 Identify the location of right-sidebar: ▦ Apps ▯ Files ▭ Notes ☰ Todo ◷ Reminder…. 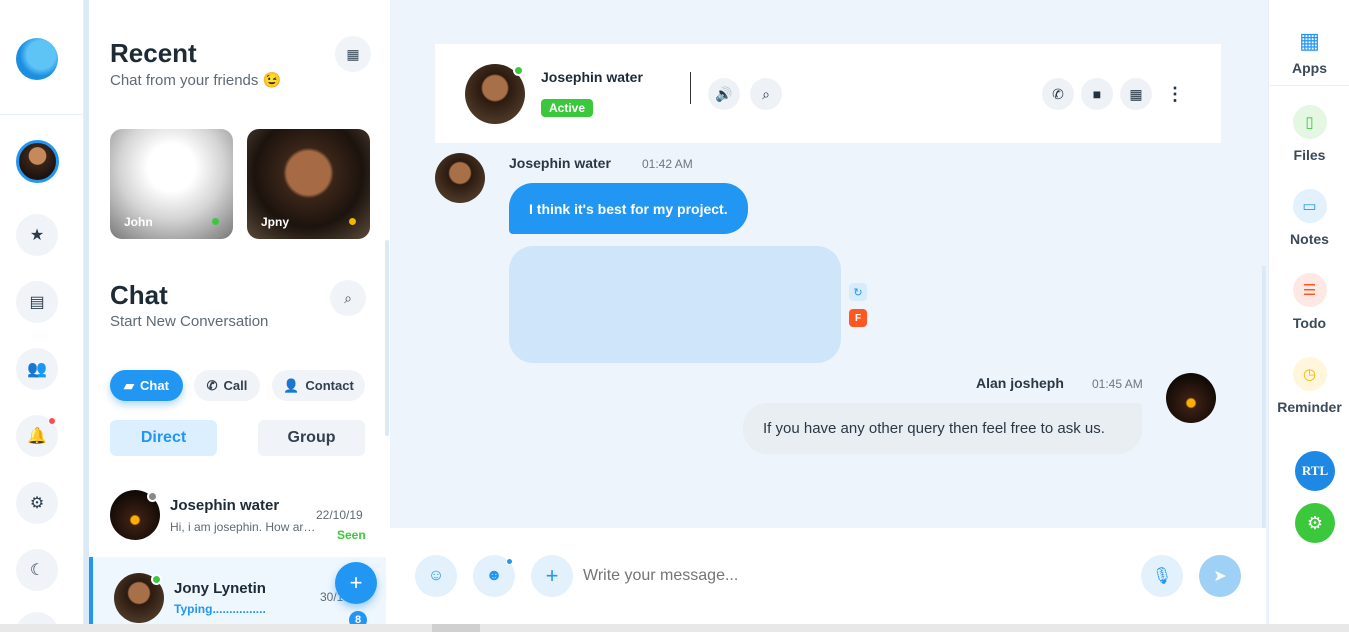
(1308, 316).